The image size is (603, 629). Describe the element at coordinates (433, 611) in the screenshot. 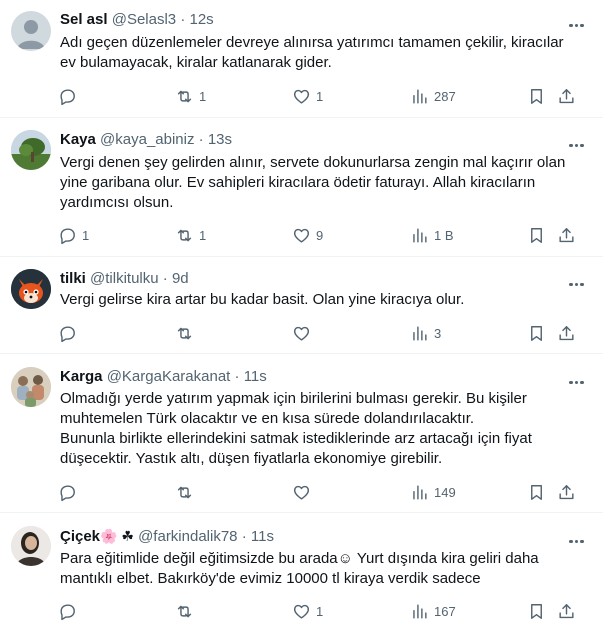

I see `views-button: 167` at that location.